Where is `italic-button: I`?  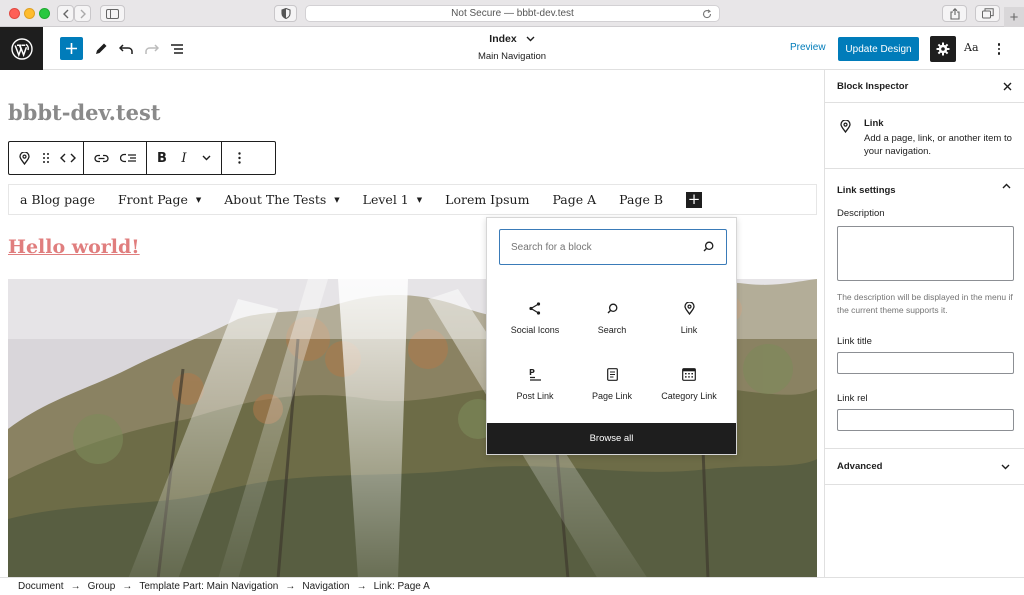
italic-button: I is located at coordinates (184, 158).